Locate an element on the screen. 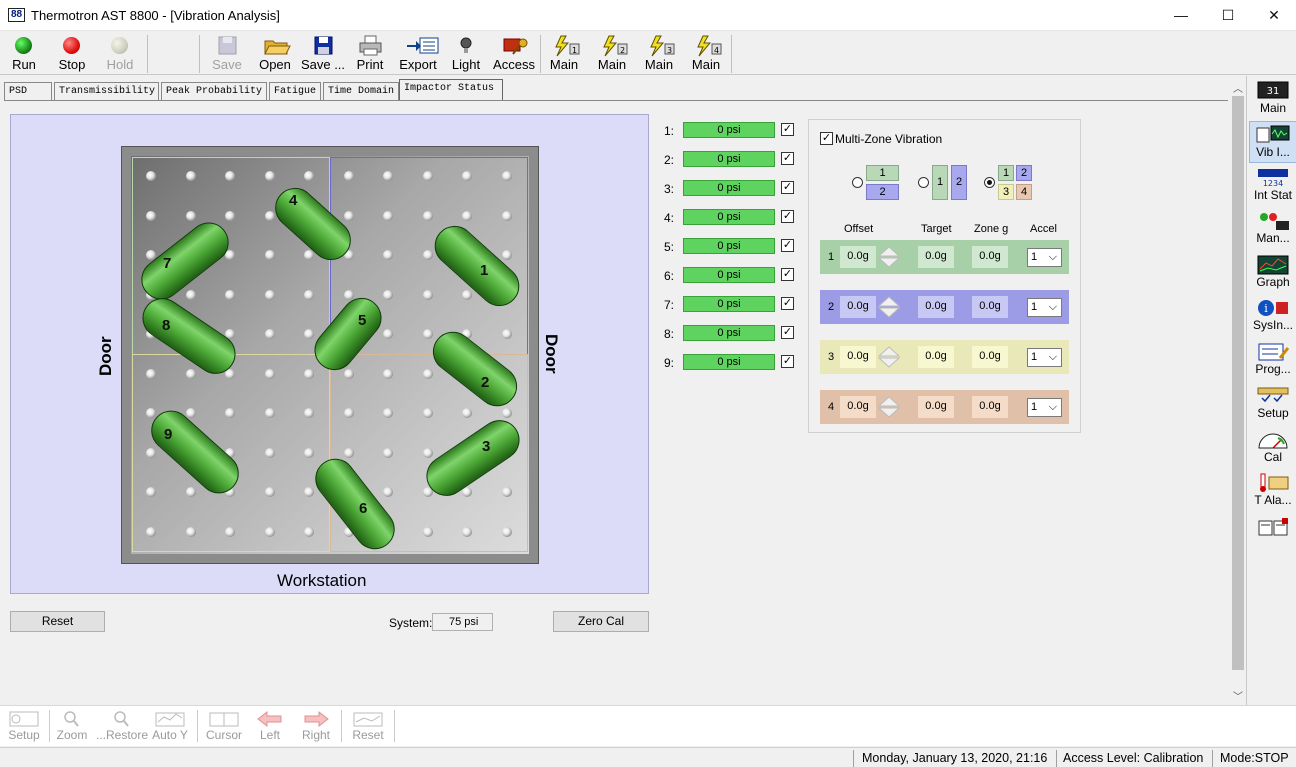 This screenshot has height=767, width=1296. layout-option-2-radio is located at coordinates (923, 182).